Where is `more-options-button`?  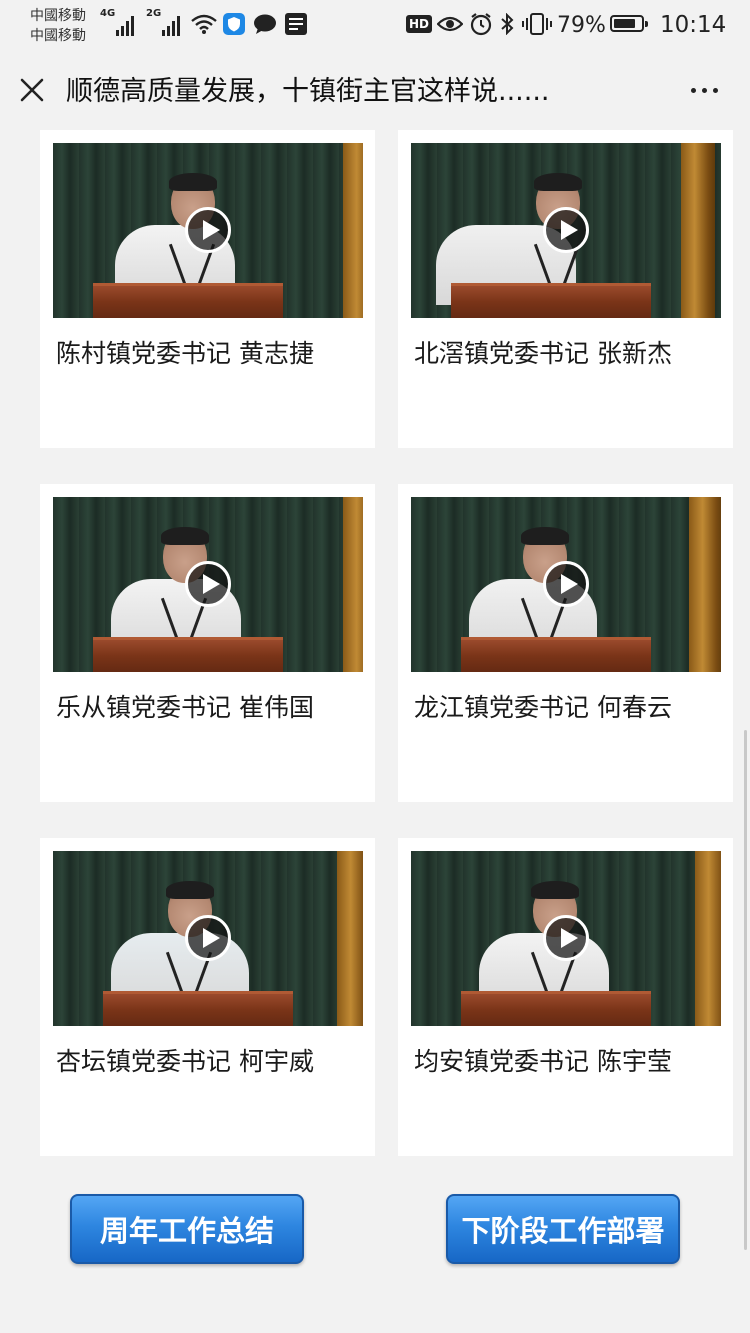
more-options-button is located at coordinates (704, 90).